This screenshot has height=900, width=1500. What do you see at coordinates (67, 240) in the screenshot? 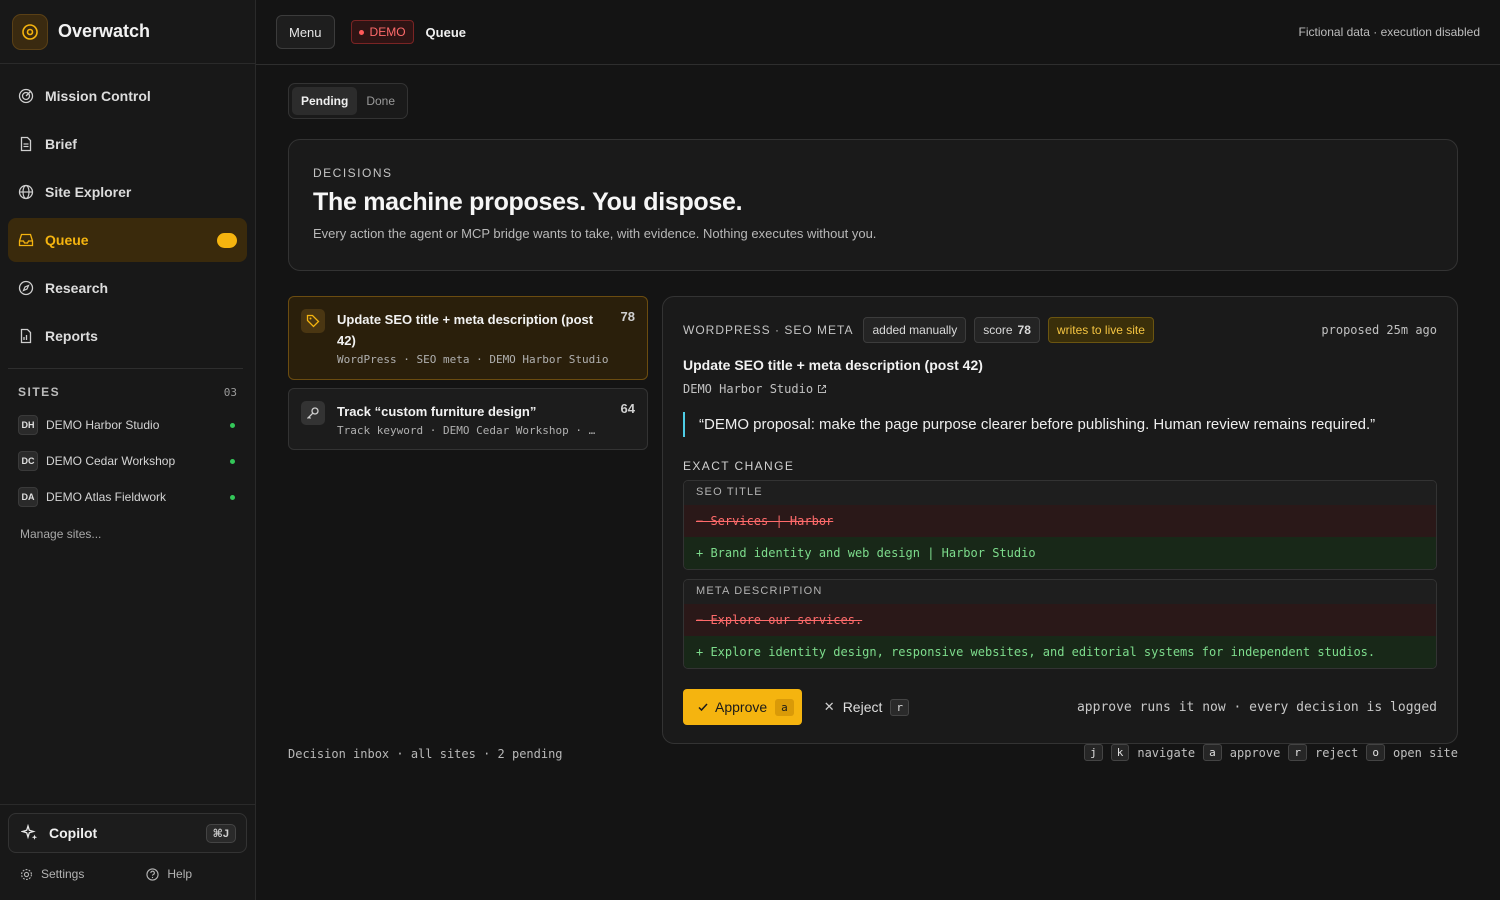
I see `nav-label: Queue` at bounding box center [67, 240].